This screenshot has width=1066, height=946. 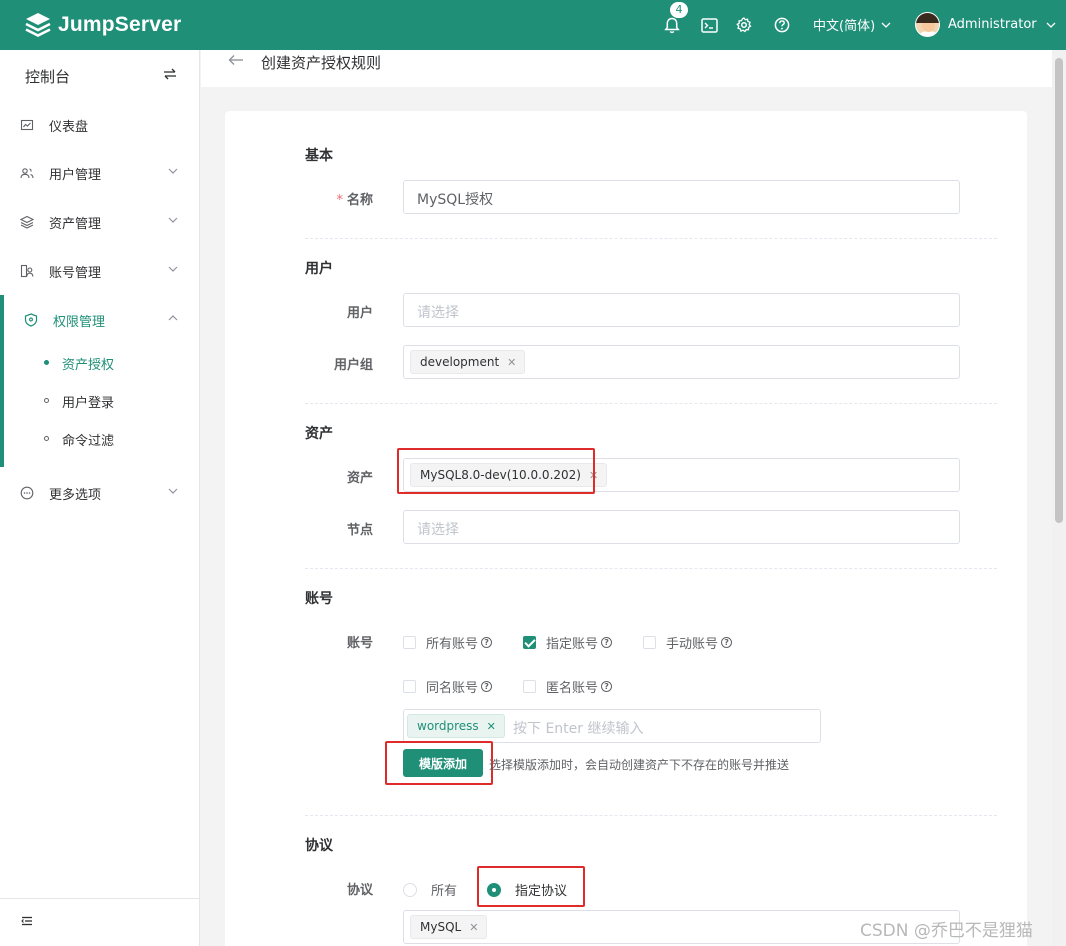 What do you see at coordinates (319, 156) in the screenshot?
I see `section-title-basic: 基本` at bounding box center [319, 156].